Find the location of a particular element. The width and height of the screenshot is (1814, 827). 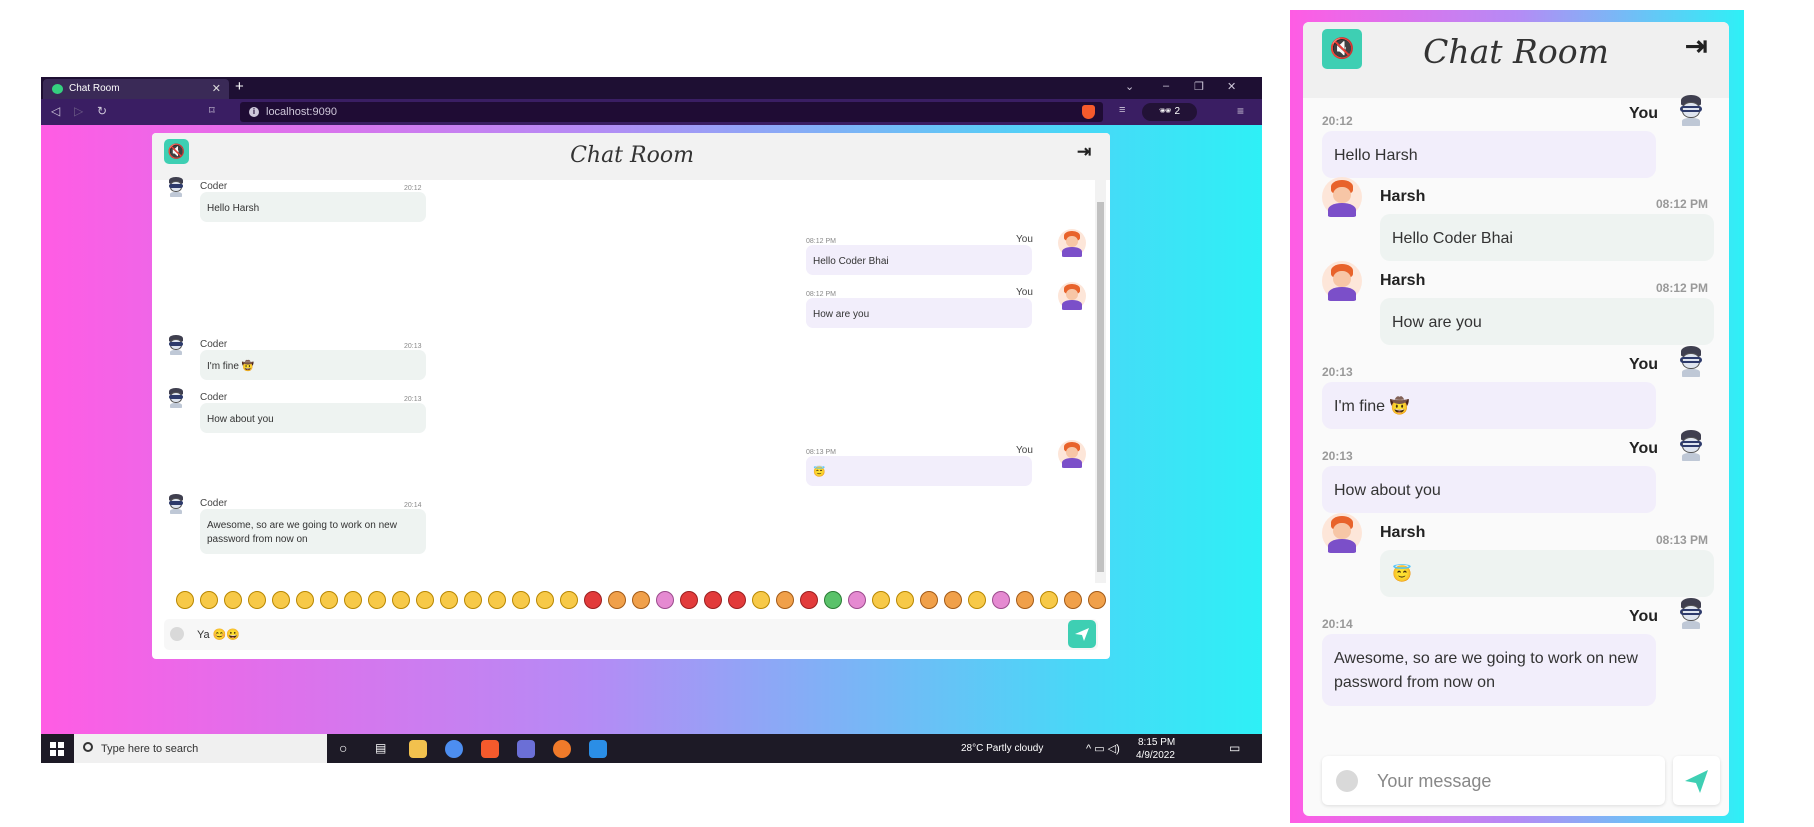

task-view-icon: ▤ is located at coordinates (380, 748).